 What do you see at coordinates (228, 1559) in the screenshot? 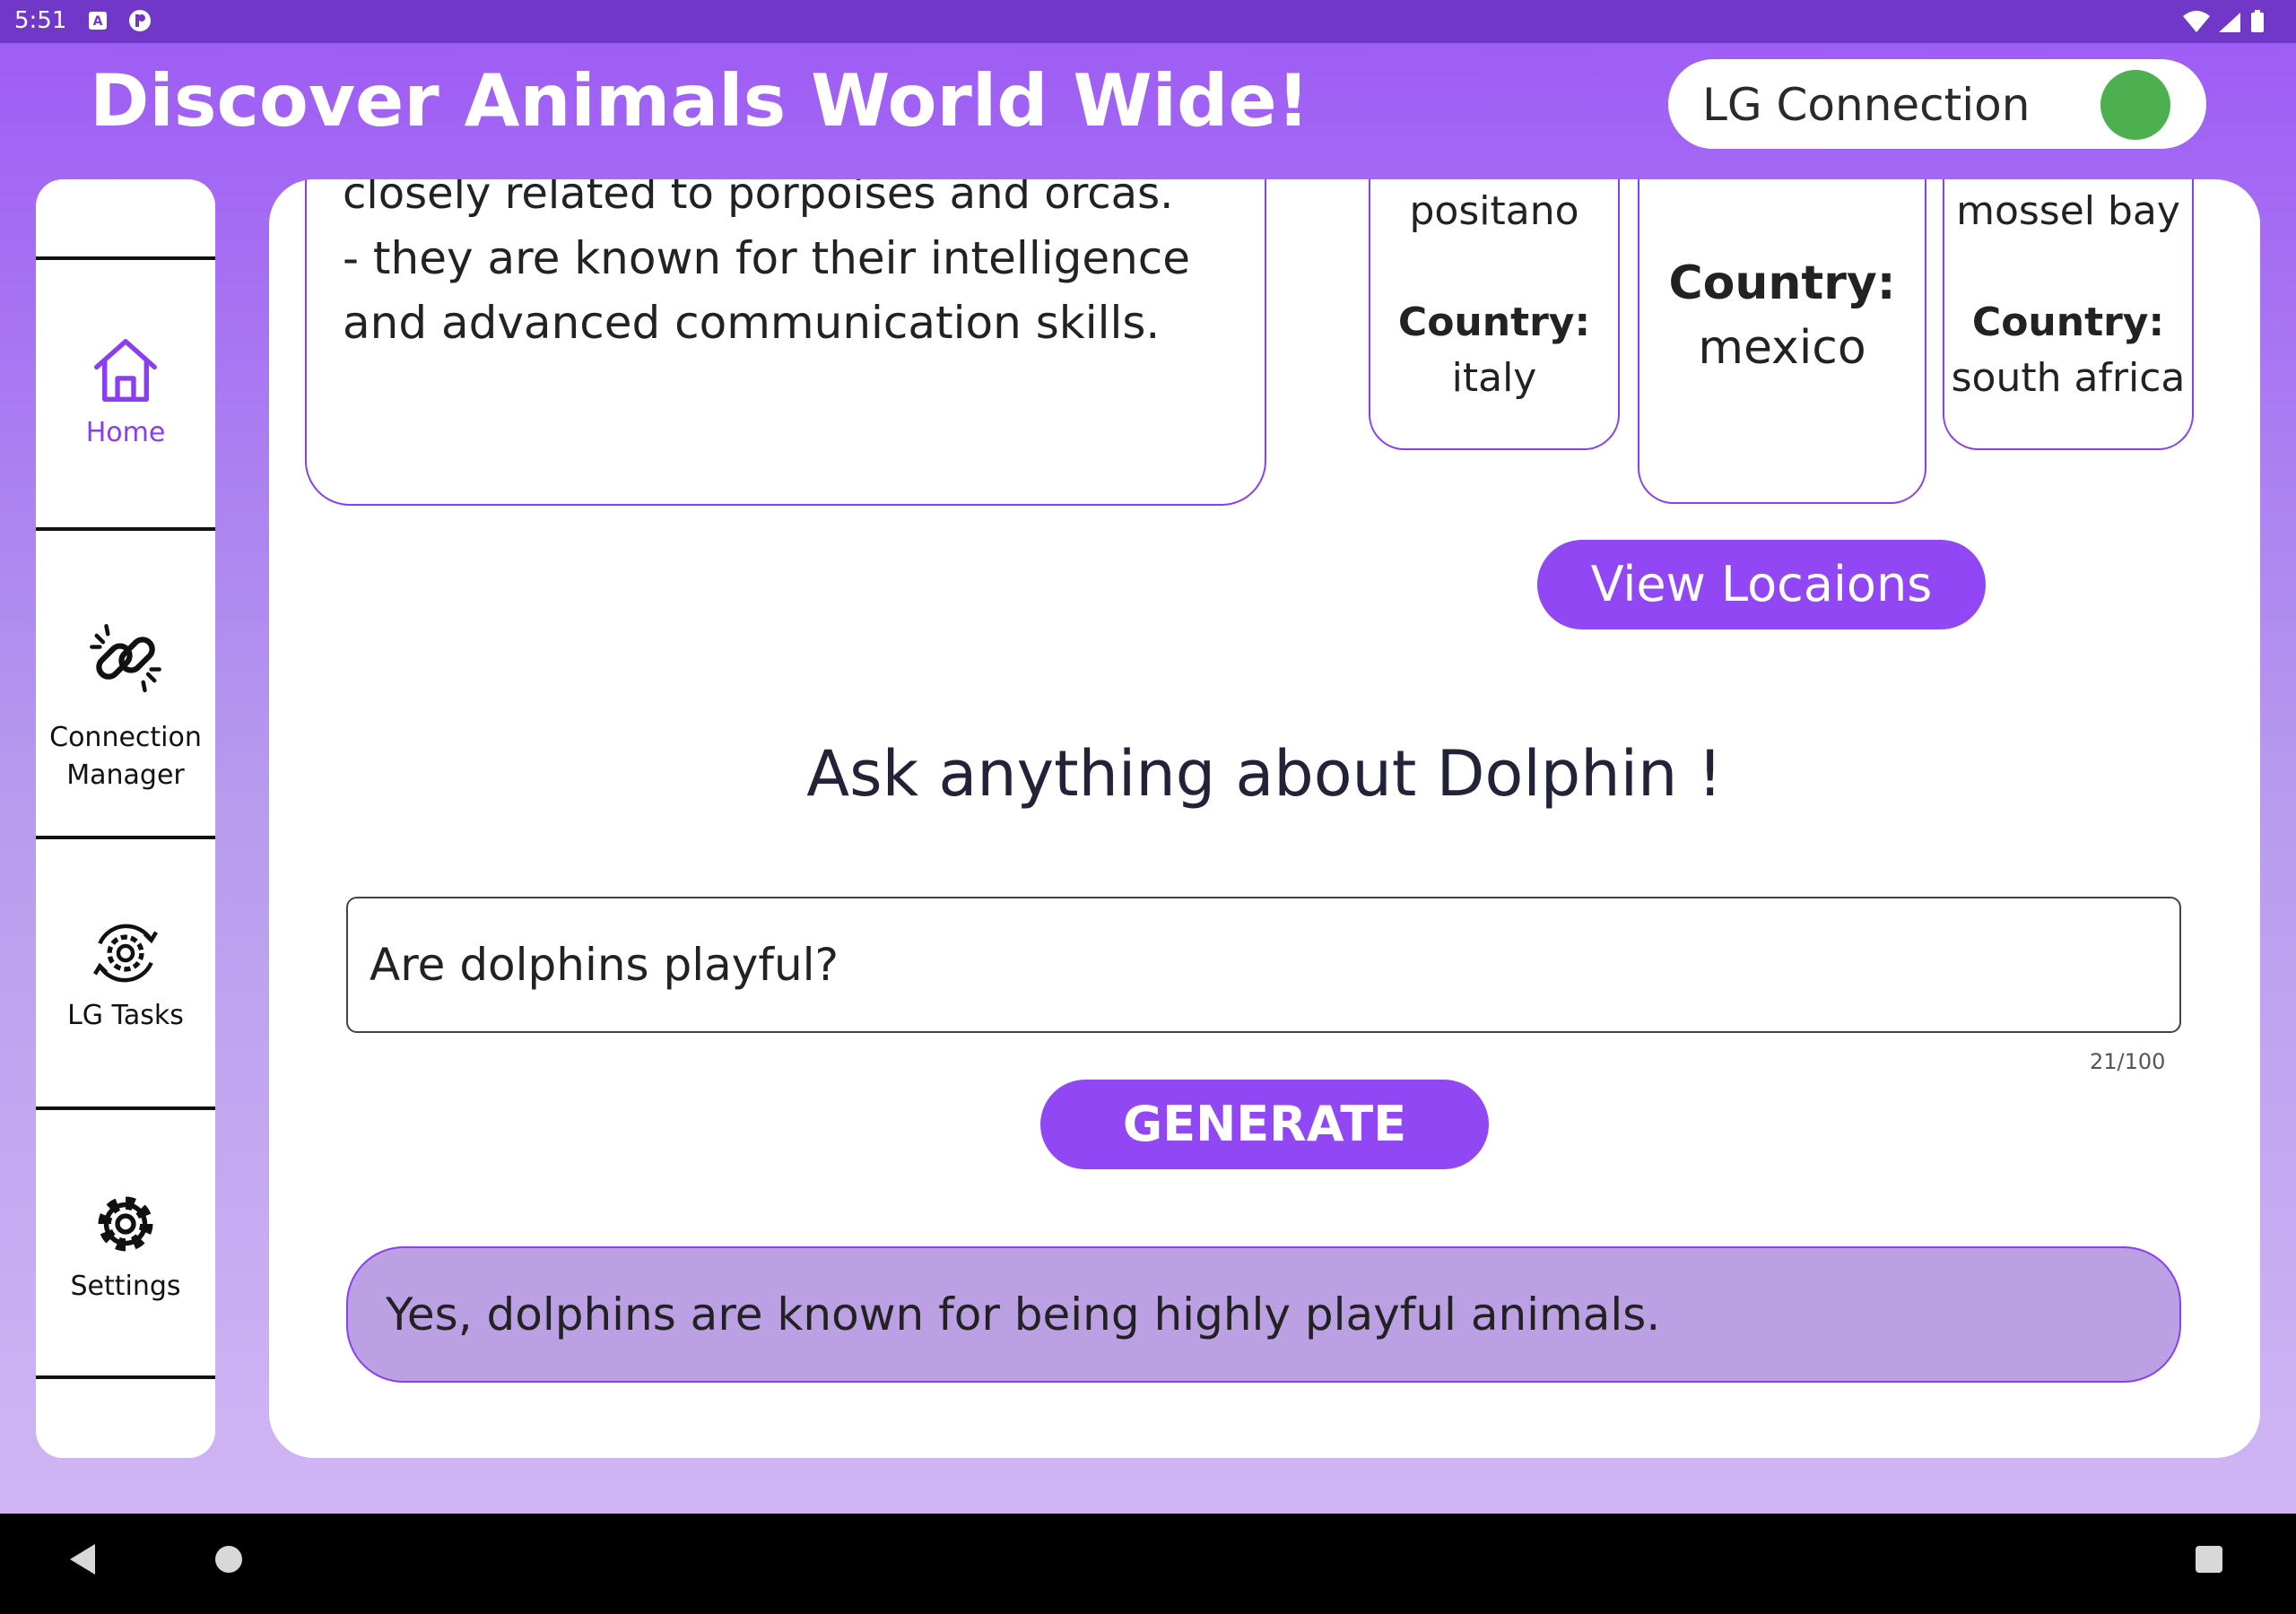
I see `home-circle-icon` at bounding box center [228, 1559].